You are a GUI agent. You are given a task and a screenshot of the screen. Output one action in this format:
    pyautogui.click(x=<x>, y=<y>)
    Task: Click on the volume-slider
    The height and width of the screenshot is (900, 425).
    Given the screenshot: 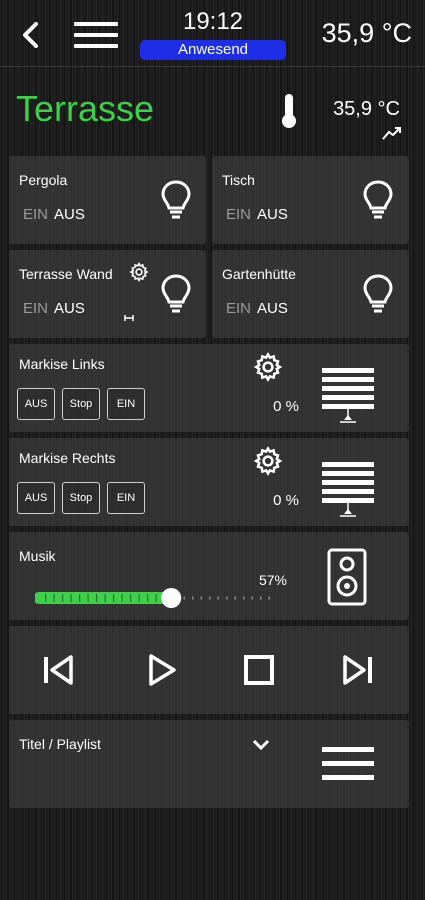 What is the action you would take?
    pyautogui.click(x=155, y=598)
    